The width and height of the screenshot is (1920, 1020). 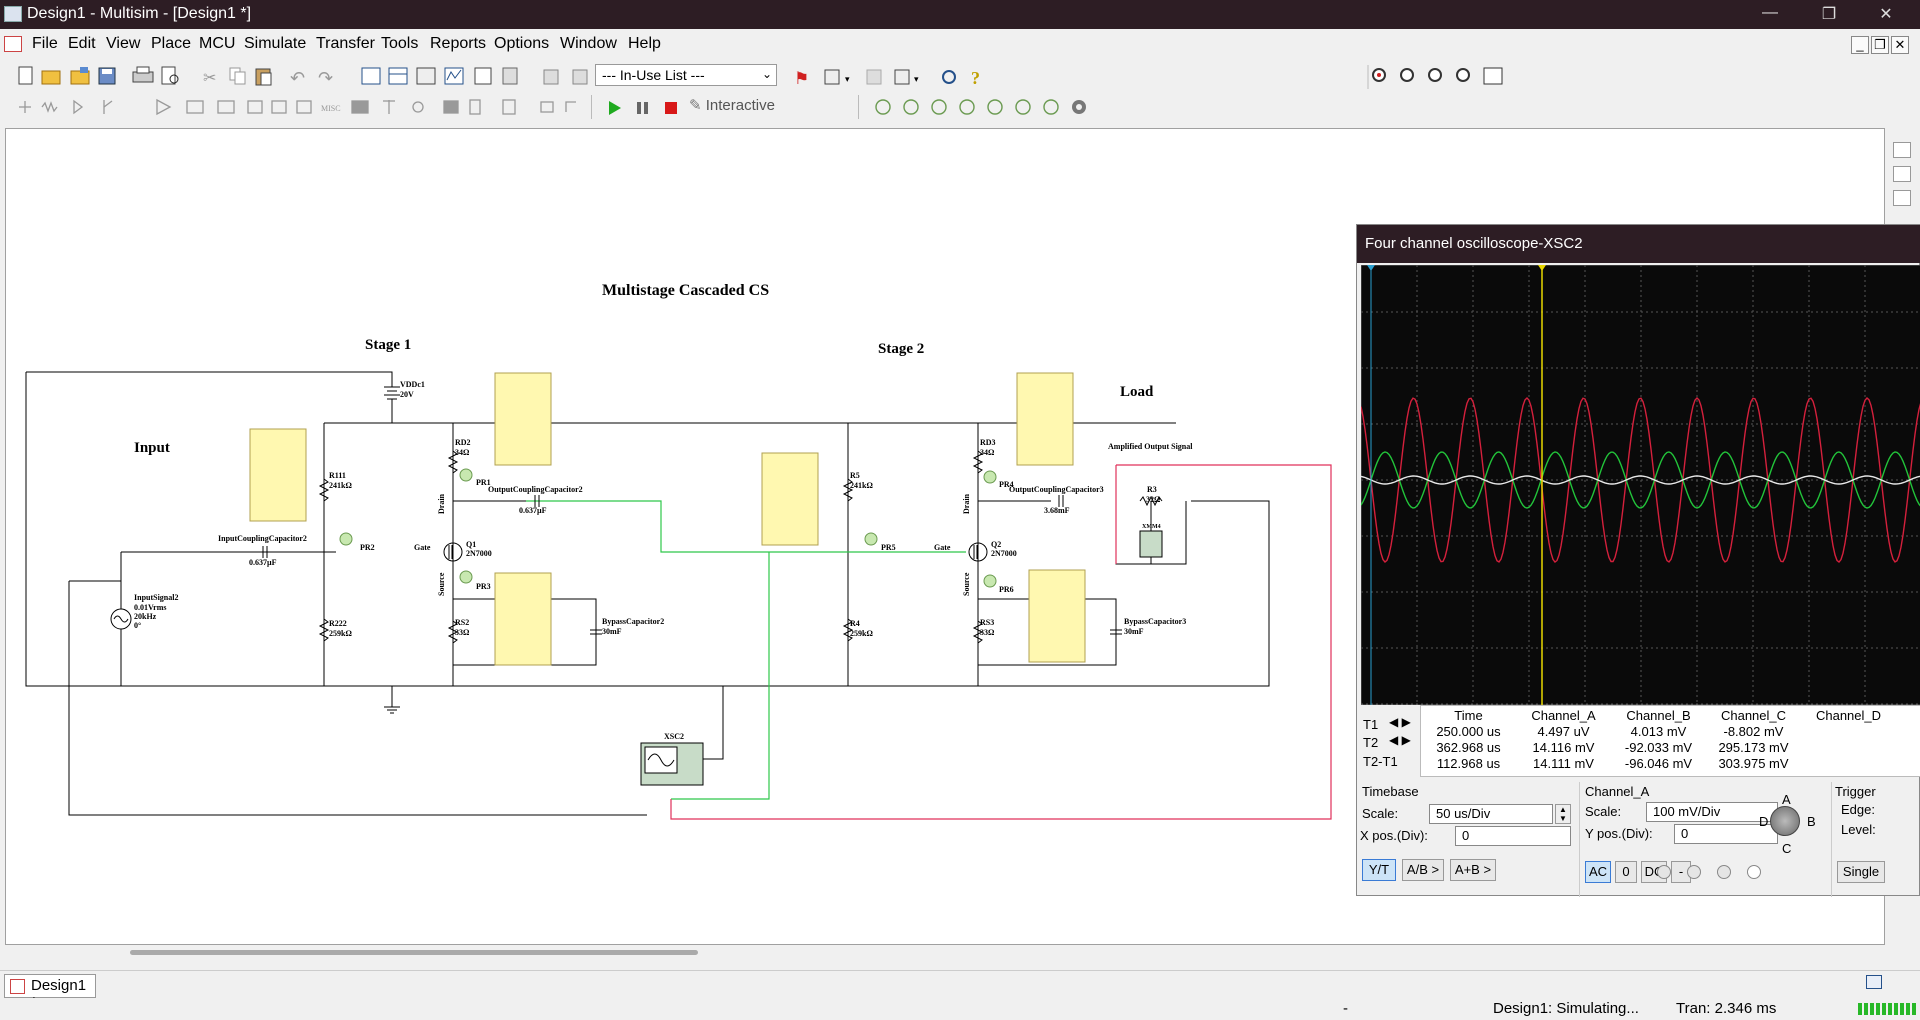 I want to click on paste-icon, so click(x=263, y=77).